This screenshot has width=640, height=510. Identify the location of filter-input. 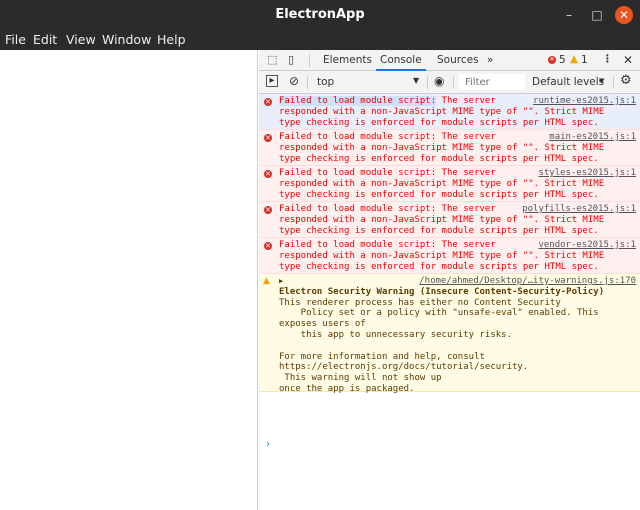
(492, 82).